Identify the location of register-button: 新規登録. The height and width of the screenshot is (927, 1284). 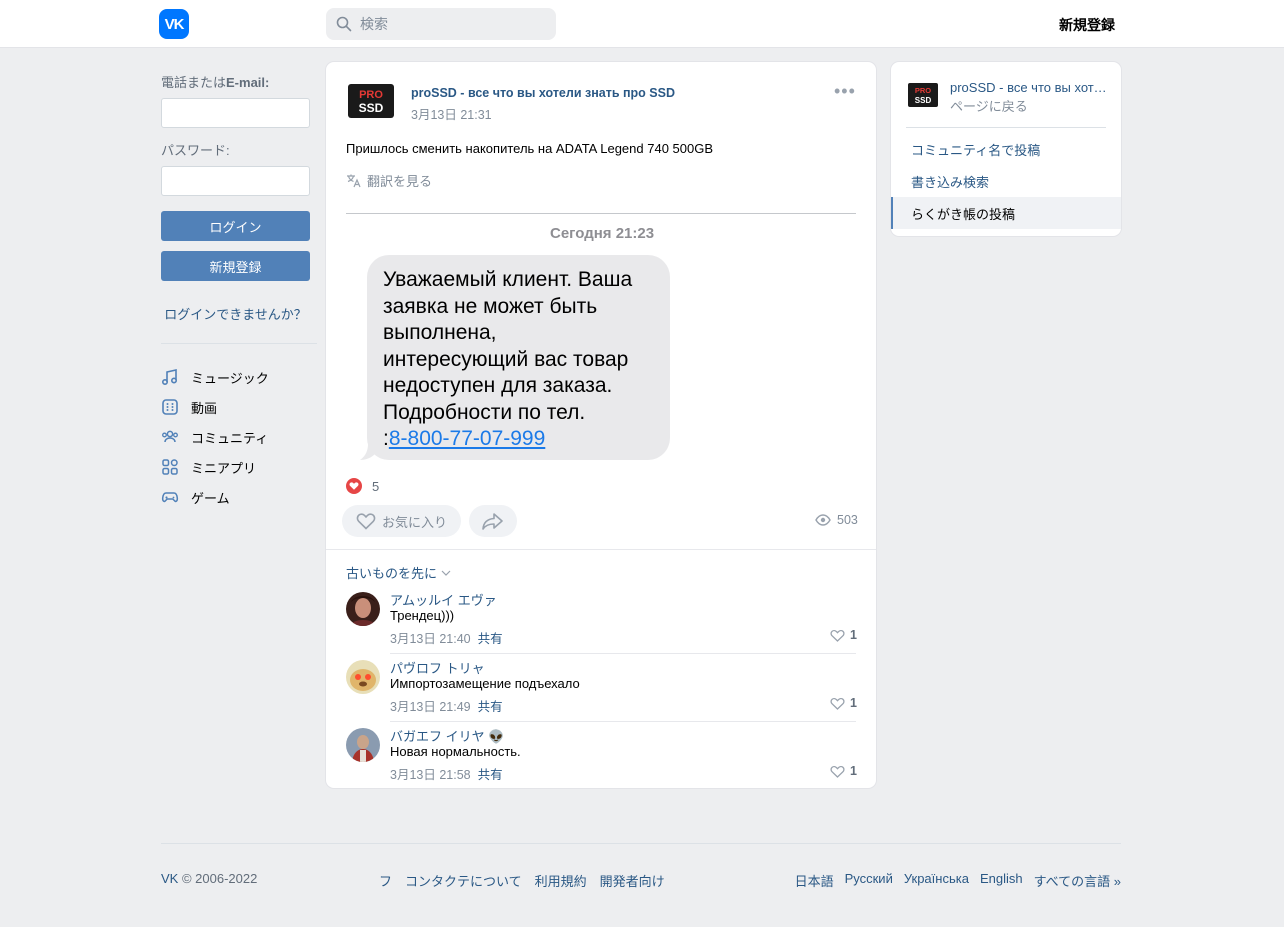
(235, 266).